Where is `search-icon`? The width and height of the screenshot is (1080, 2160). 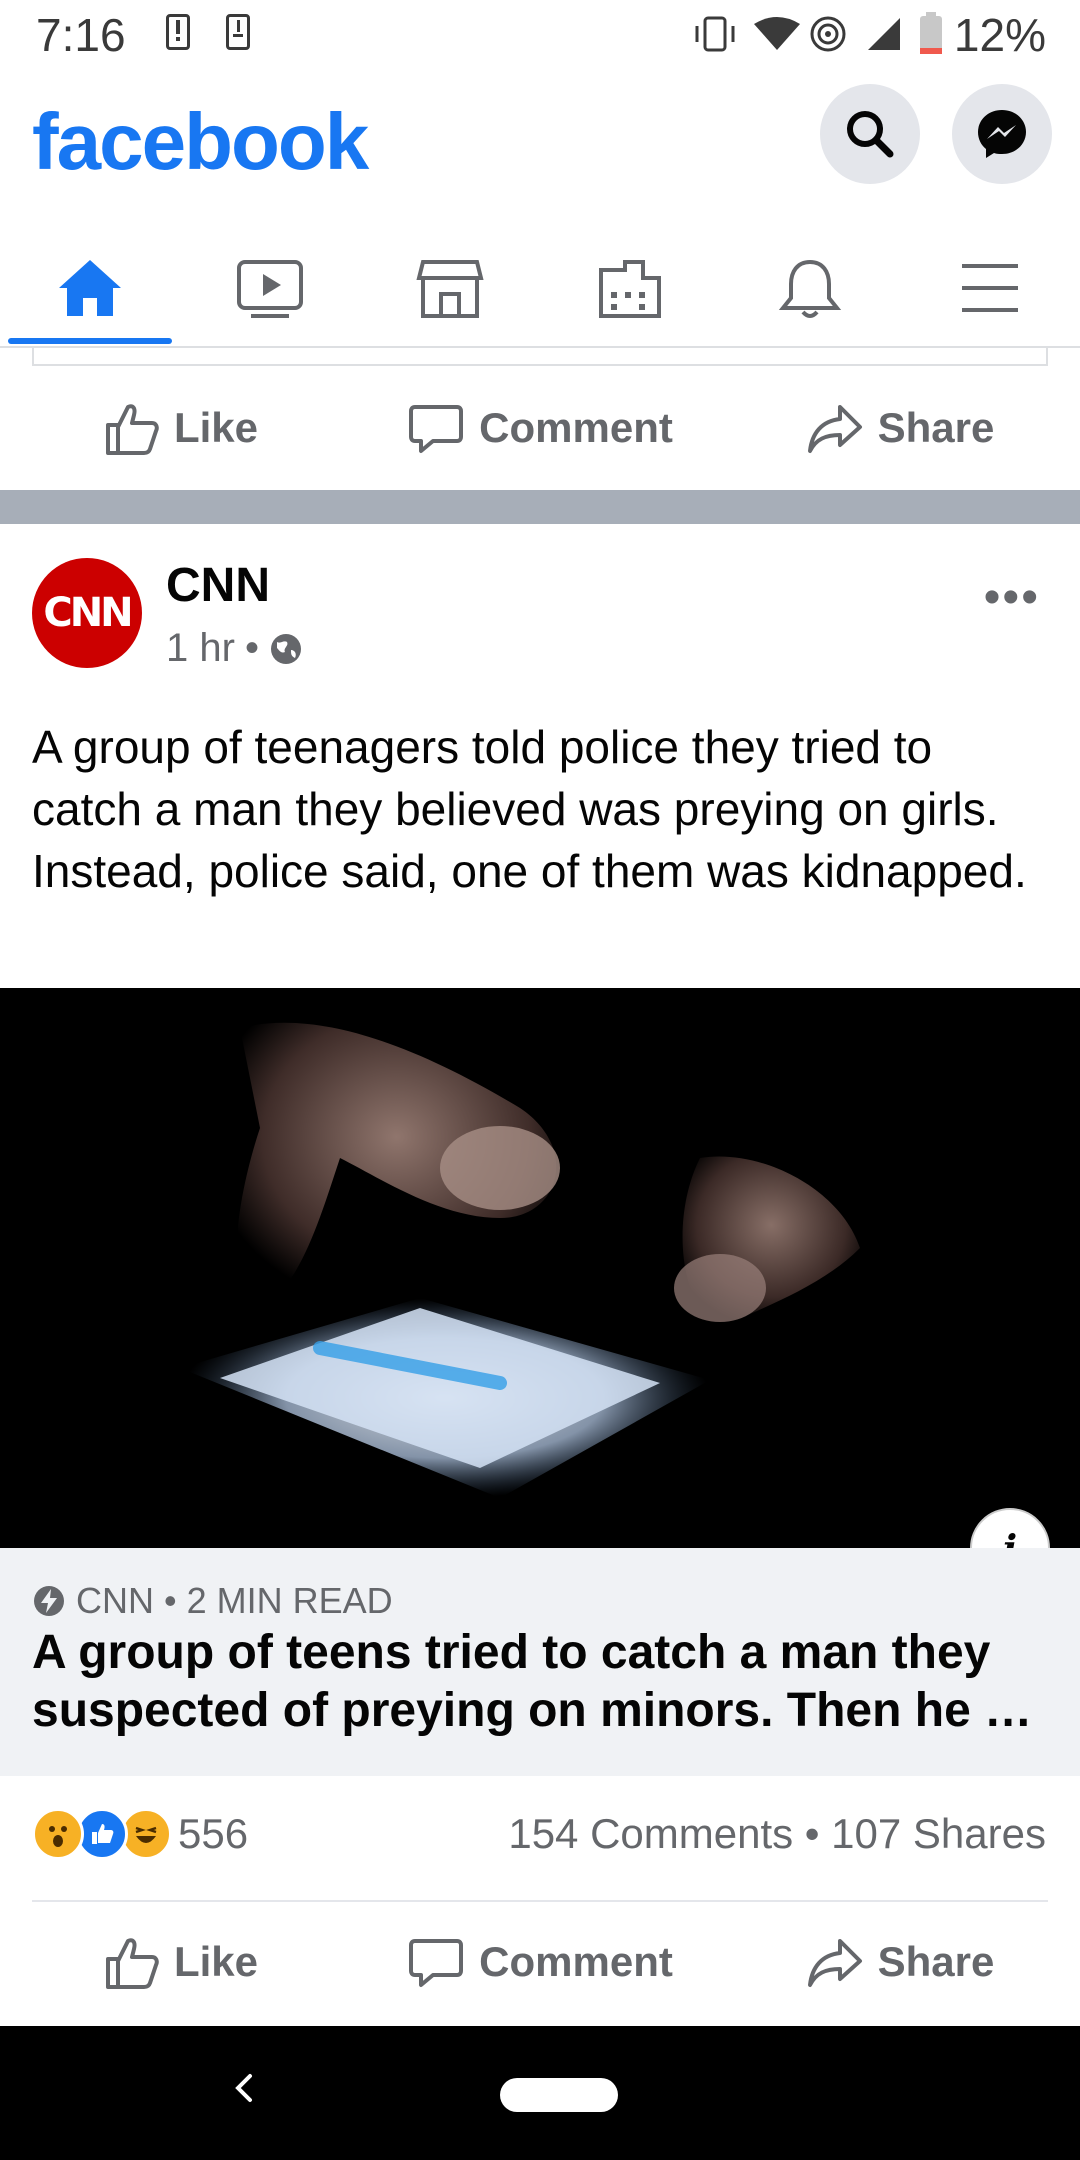
search-icon is located at coordinates (870, 134).